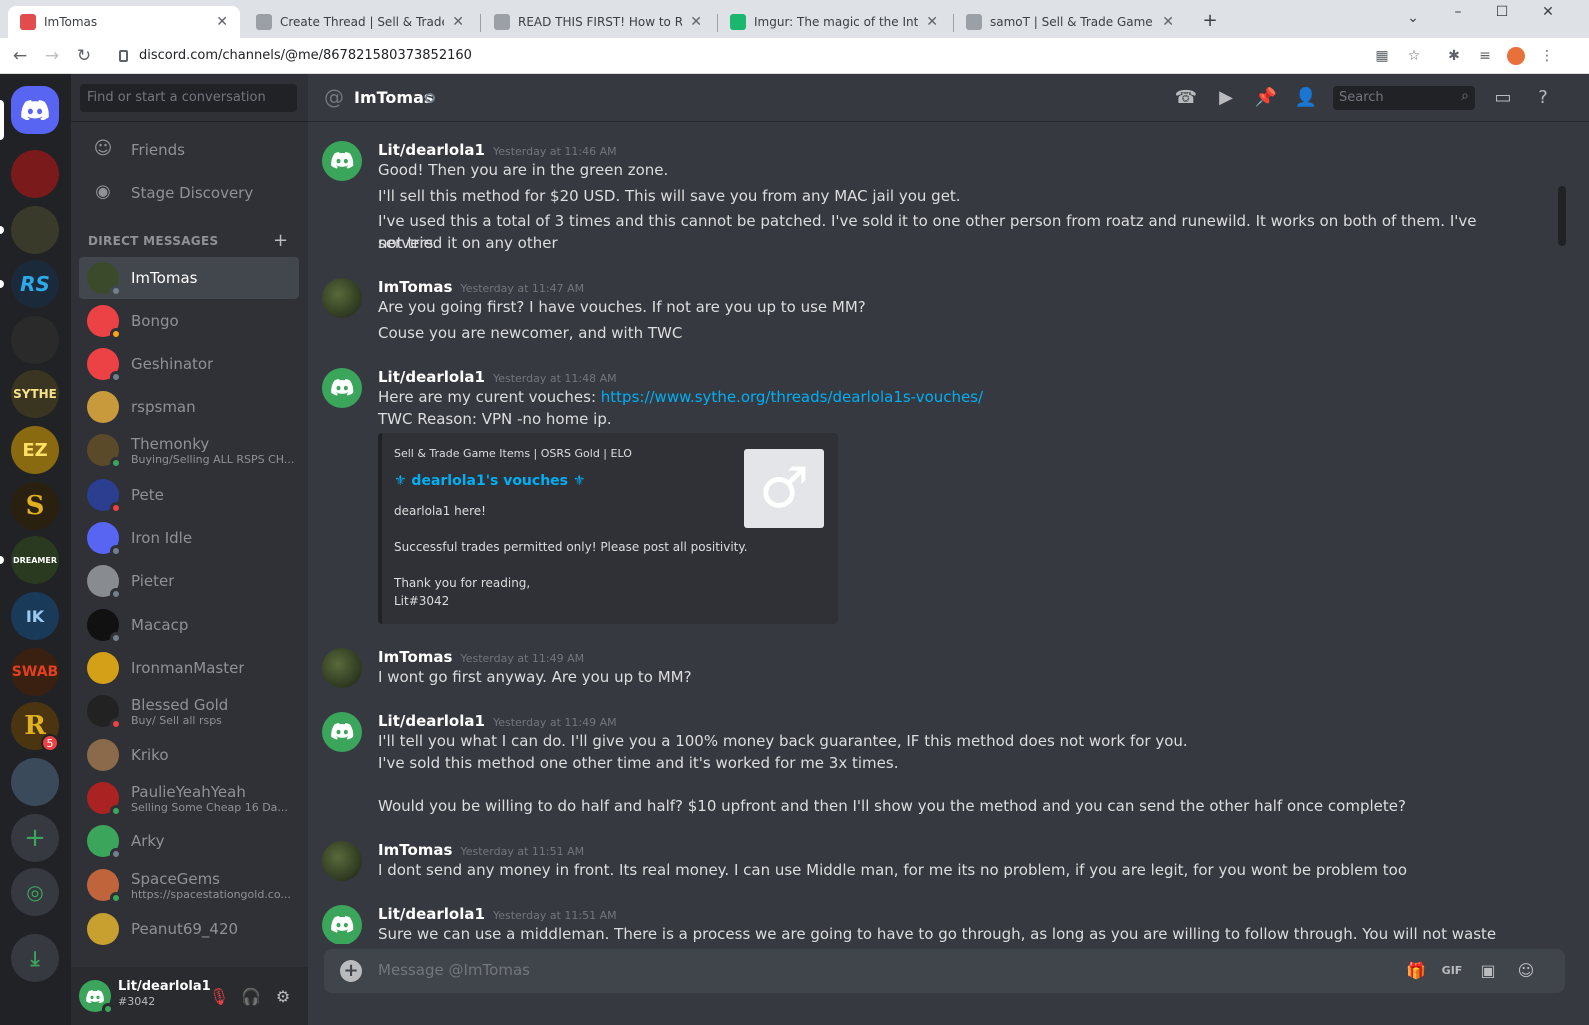 This screenshot has width=1589, height=1025. Describe the element at coordinates (1562, 216) in the screenshot. I see `scrollbar-thumb` at that location.